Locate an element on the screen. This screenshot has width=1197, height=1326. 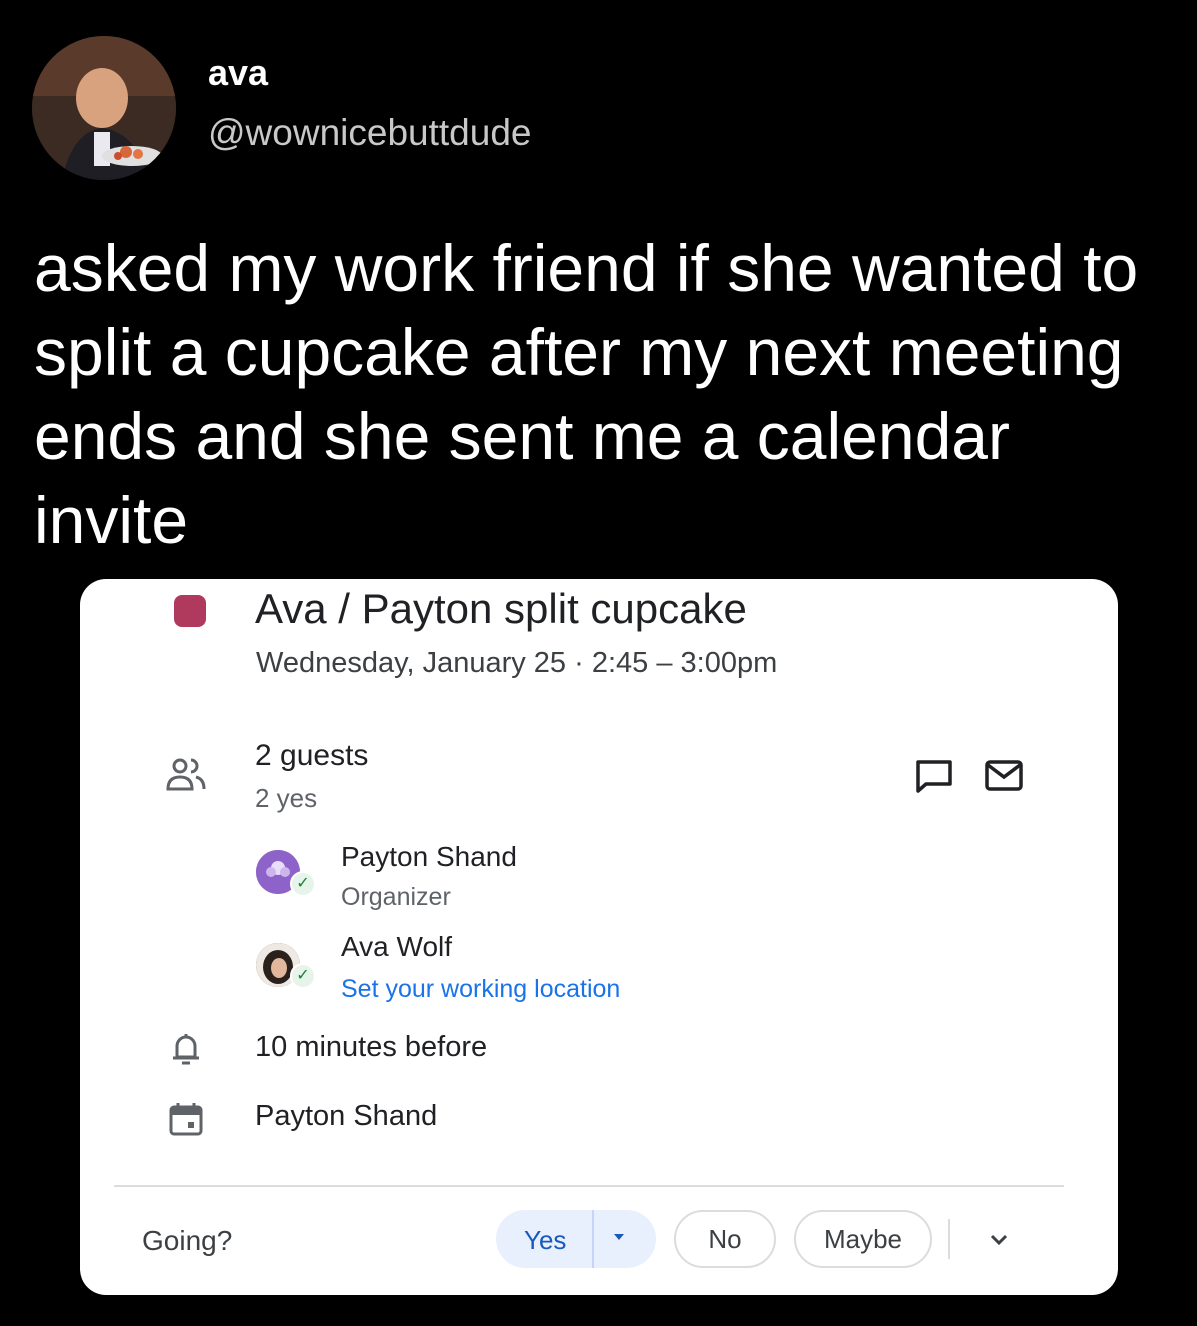
rsvp-no-button: No is located at coordinates (725, 1239).